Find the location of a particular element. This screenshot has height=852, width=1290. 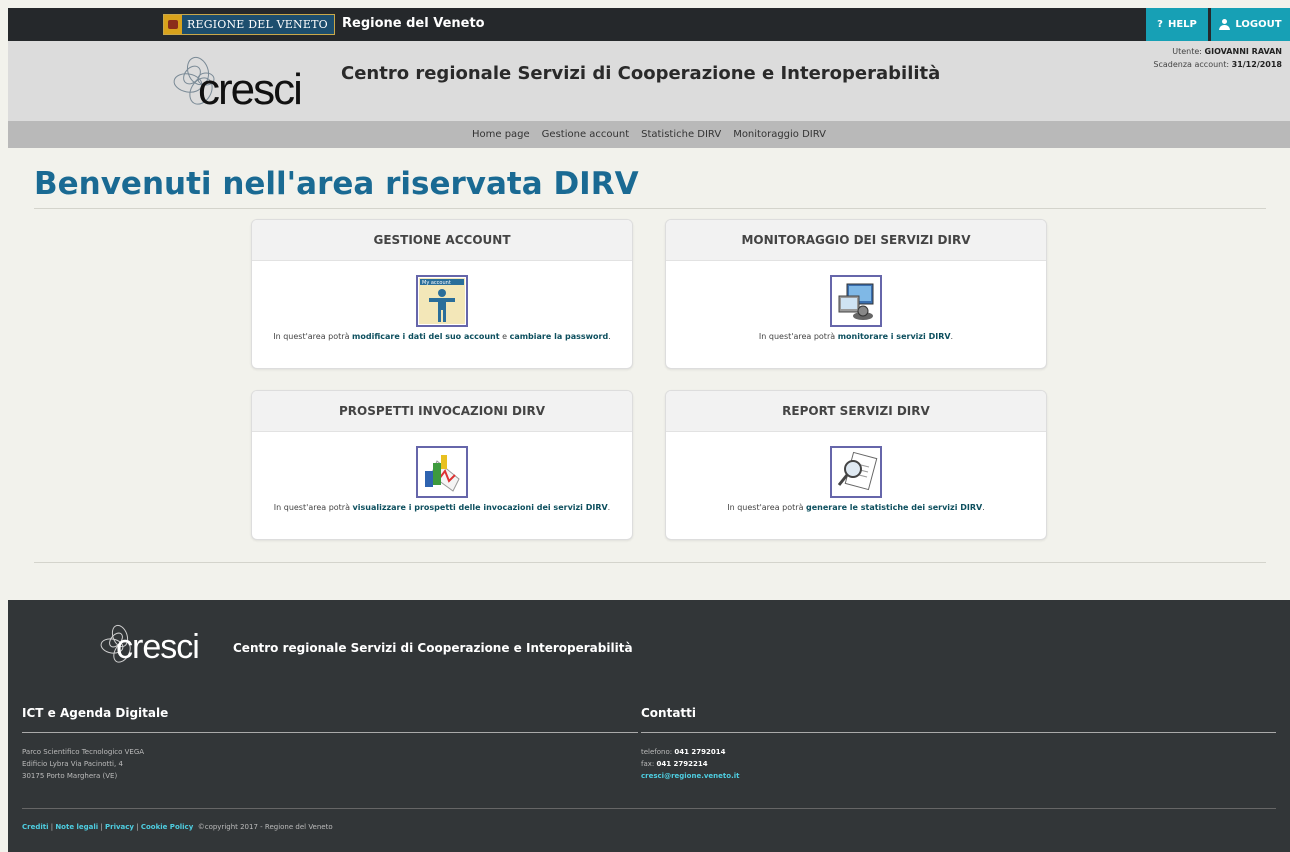

chart-icon is located at coordinates (442, 472).